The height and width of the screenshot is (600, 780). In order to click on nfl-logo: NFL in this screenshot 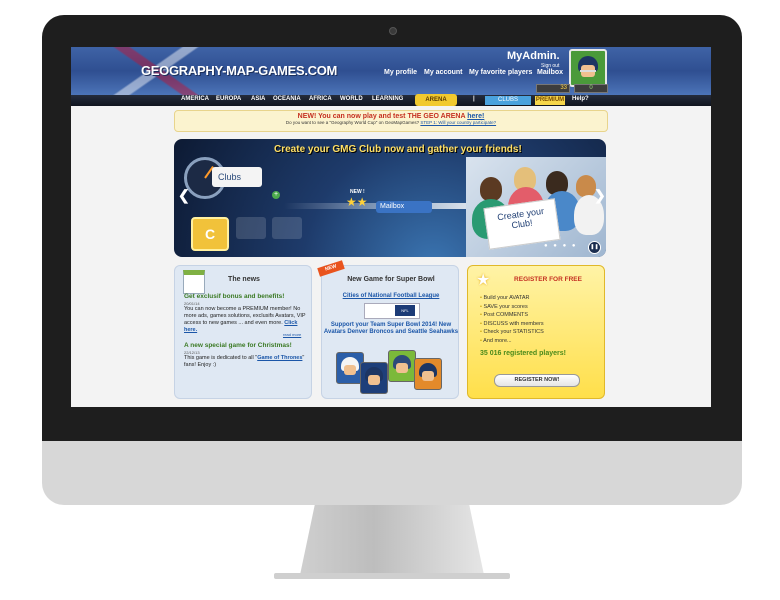, I will do `click(405, 310)`.